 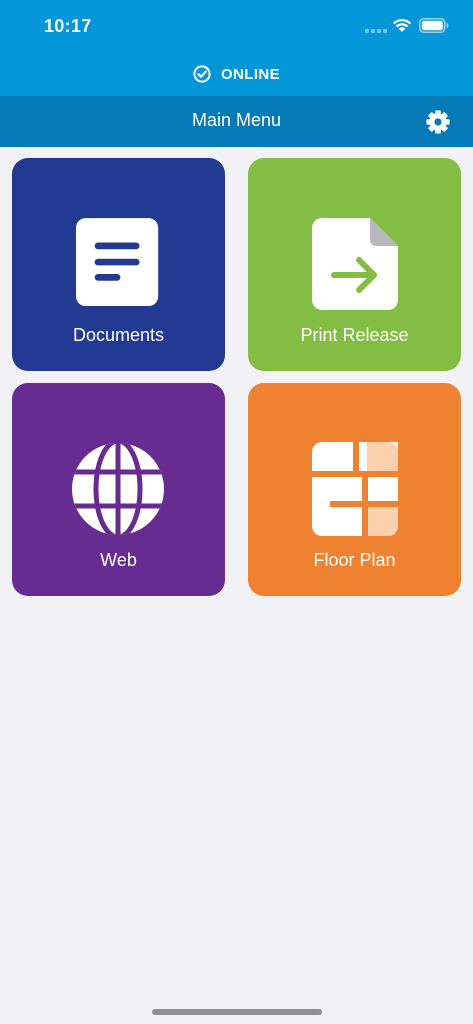 I want to click on page-title: Main Menu, so click(x=236, y=120).